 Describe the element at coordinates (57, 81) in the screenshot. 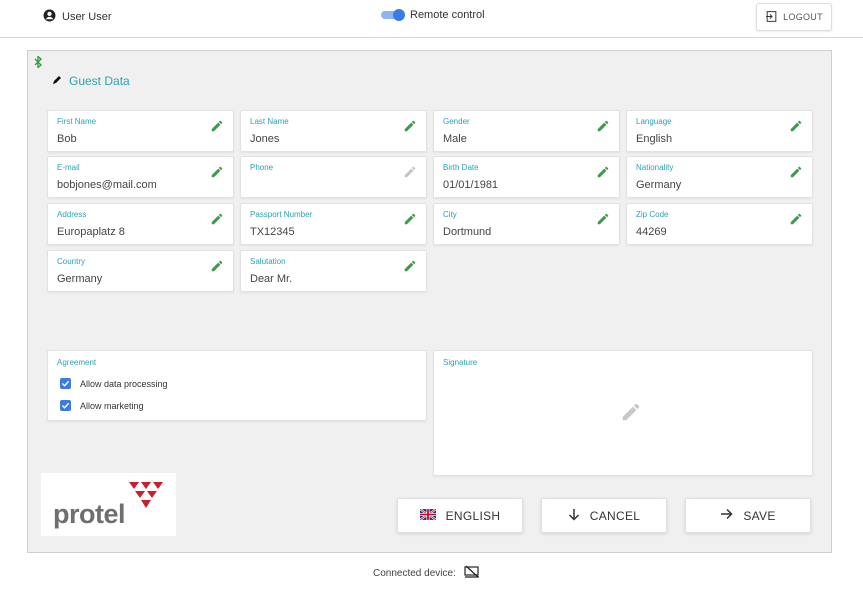

I see `pencil-icon` at that location.